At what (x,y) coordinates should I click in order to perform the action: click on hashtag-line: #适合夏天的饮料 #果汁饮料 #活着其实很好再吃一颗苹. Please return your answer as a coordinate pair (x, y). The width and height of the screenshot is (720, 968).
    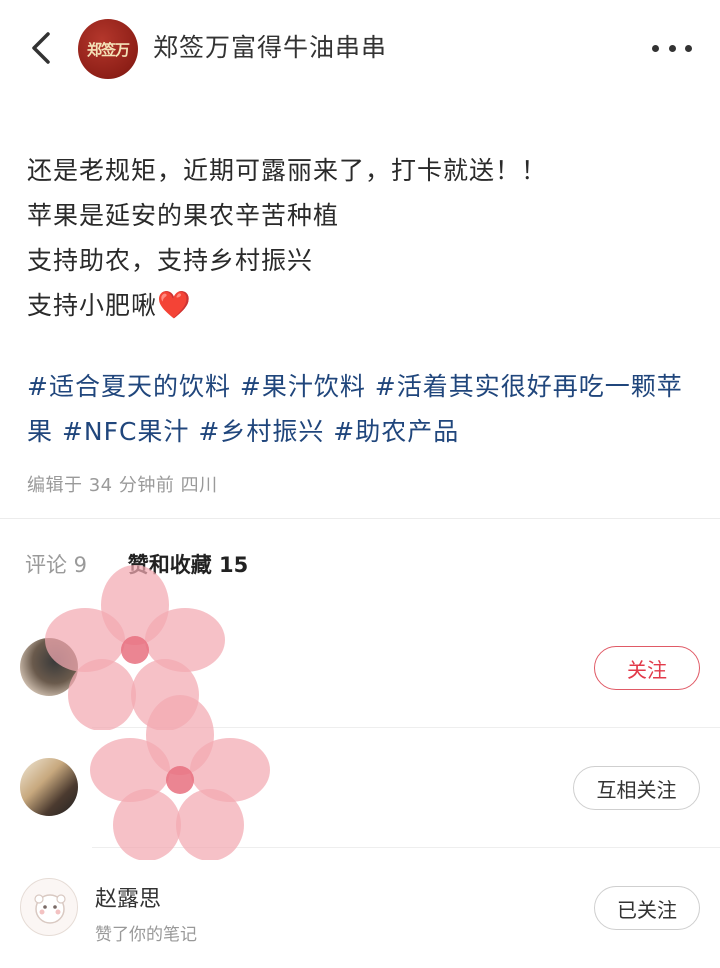
    Looking at the image, I should click on (364, 386).